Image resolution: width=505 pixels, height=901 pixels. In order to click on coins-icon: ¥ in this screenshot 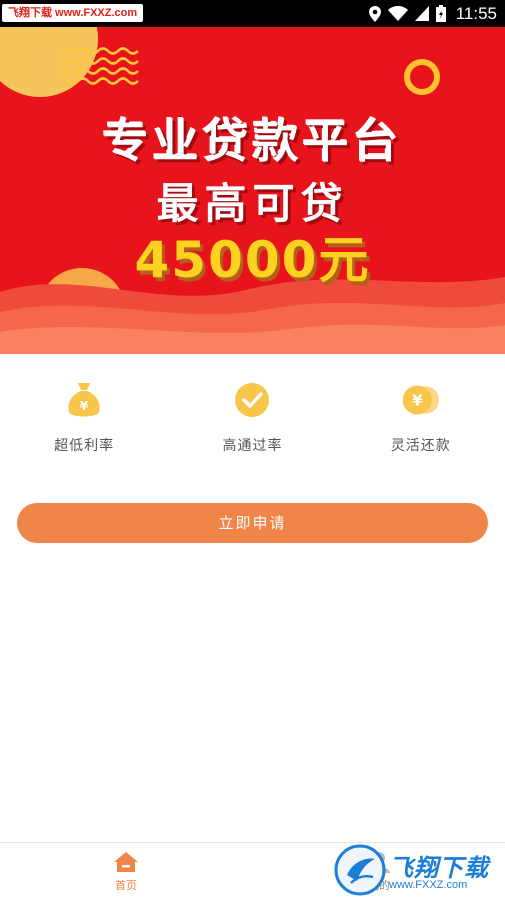, I will do `click(421, 400)`.